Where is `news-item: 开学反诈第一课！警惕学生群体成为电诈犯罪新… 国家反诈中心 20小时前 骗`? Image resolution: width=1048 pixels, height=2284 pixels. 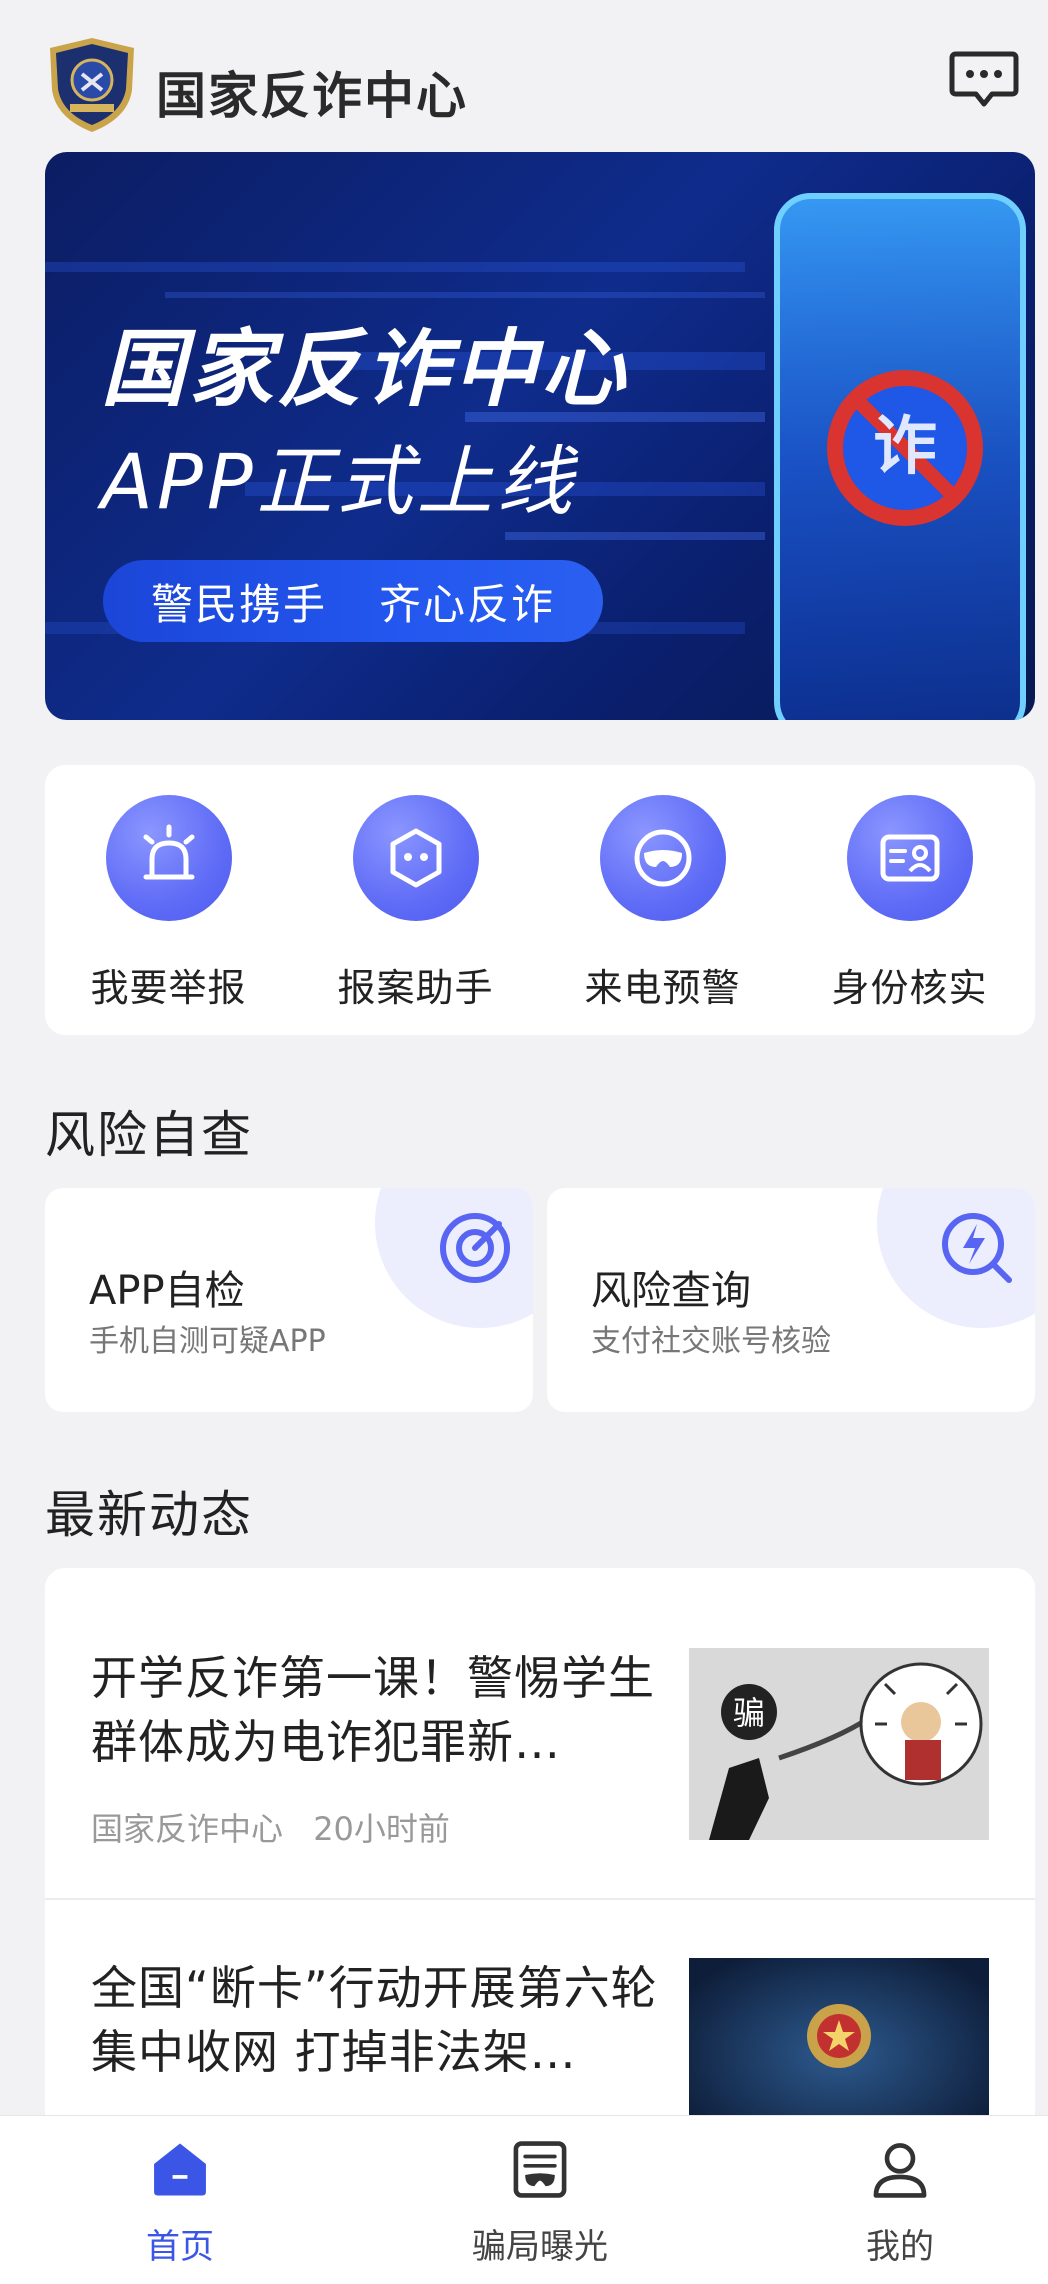
news-item: 开学反诈第一课！警惕学生群体成为电诈犯罪新… 国家反诈中心 20小时前 骗 is located at coordinates (540, 1734).